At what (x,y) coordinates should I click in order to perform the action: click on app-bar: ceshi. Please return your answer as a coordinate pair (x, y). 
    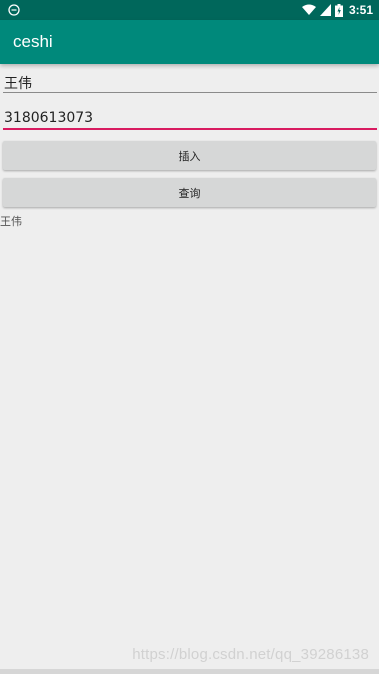
    Looking at the image, I should click on (189, 42).